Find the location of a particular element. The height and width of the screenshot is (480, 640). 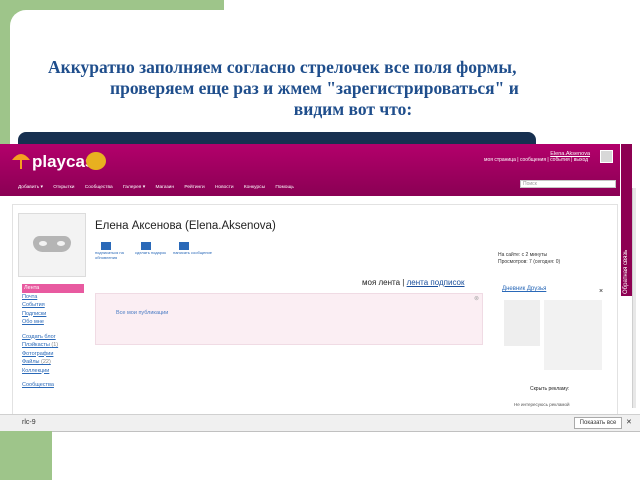

stats-online: На сайте: с 2 минуты is located at coordinates (523, 255).